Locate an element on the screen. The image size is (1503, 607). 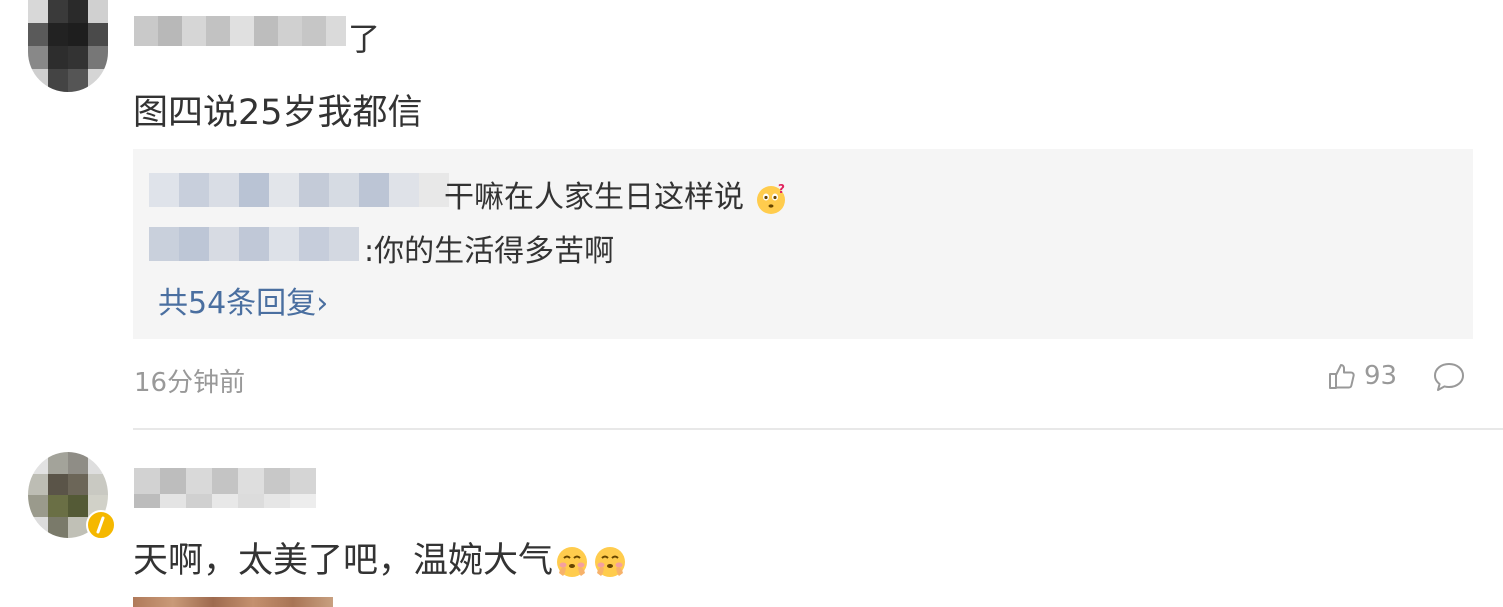
comment-divider is located at coordinates (818, 429).